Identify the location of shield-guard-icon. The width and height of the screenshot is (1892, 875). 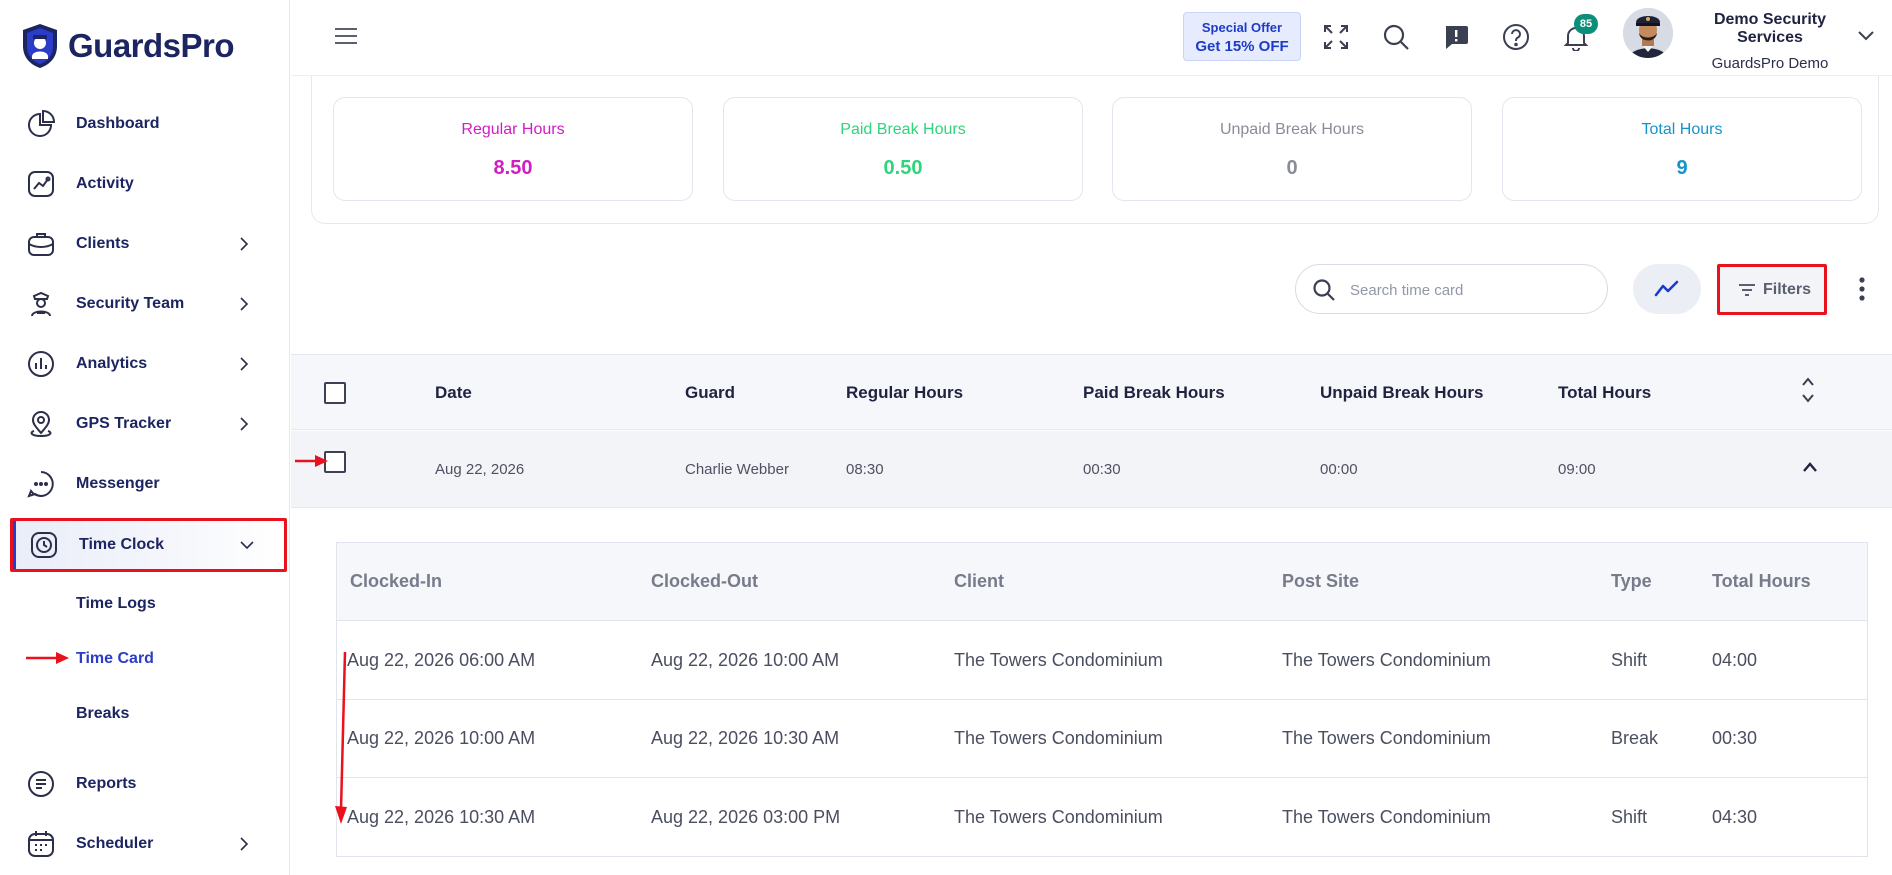
(40, 46).